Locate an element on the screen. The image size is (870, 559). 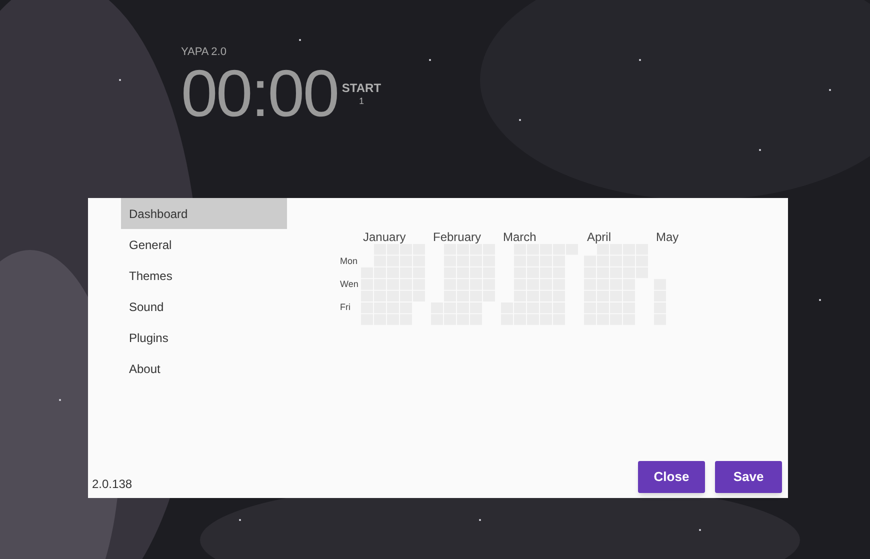
weekday-label: Mon is located at coordinates (349, 261).